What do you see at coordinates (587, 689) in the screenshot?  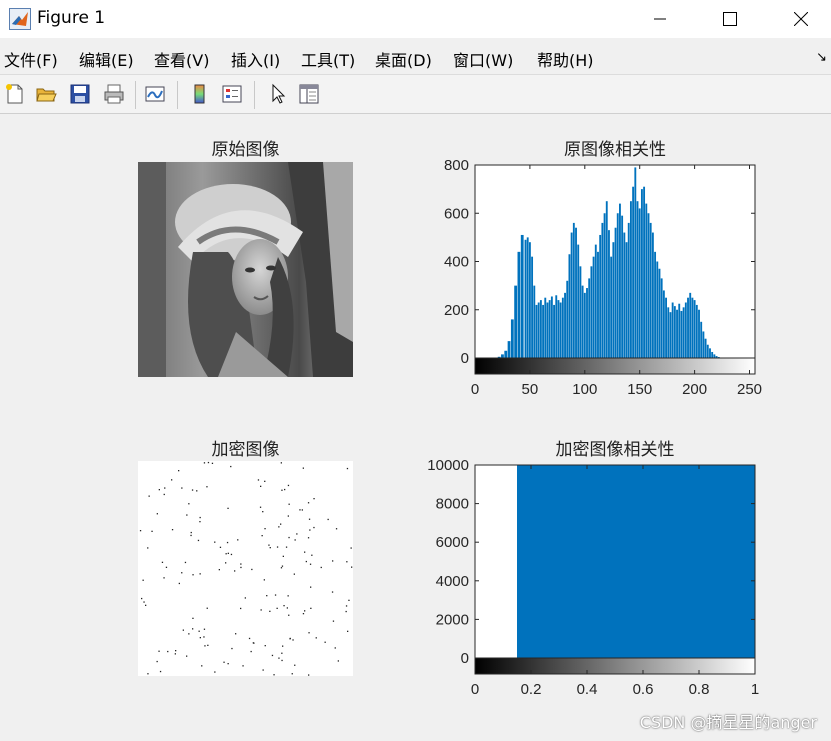 I see `chart2-xtick-label: 0.4` at bounding box center [587, 689].